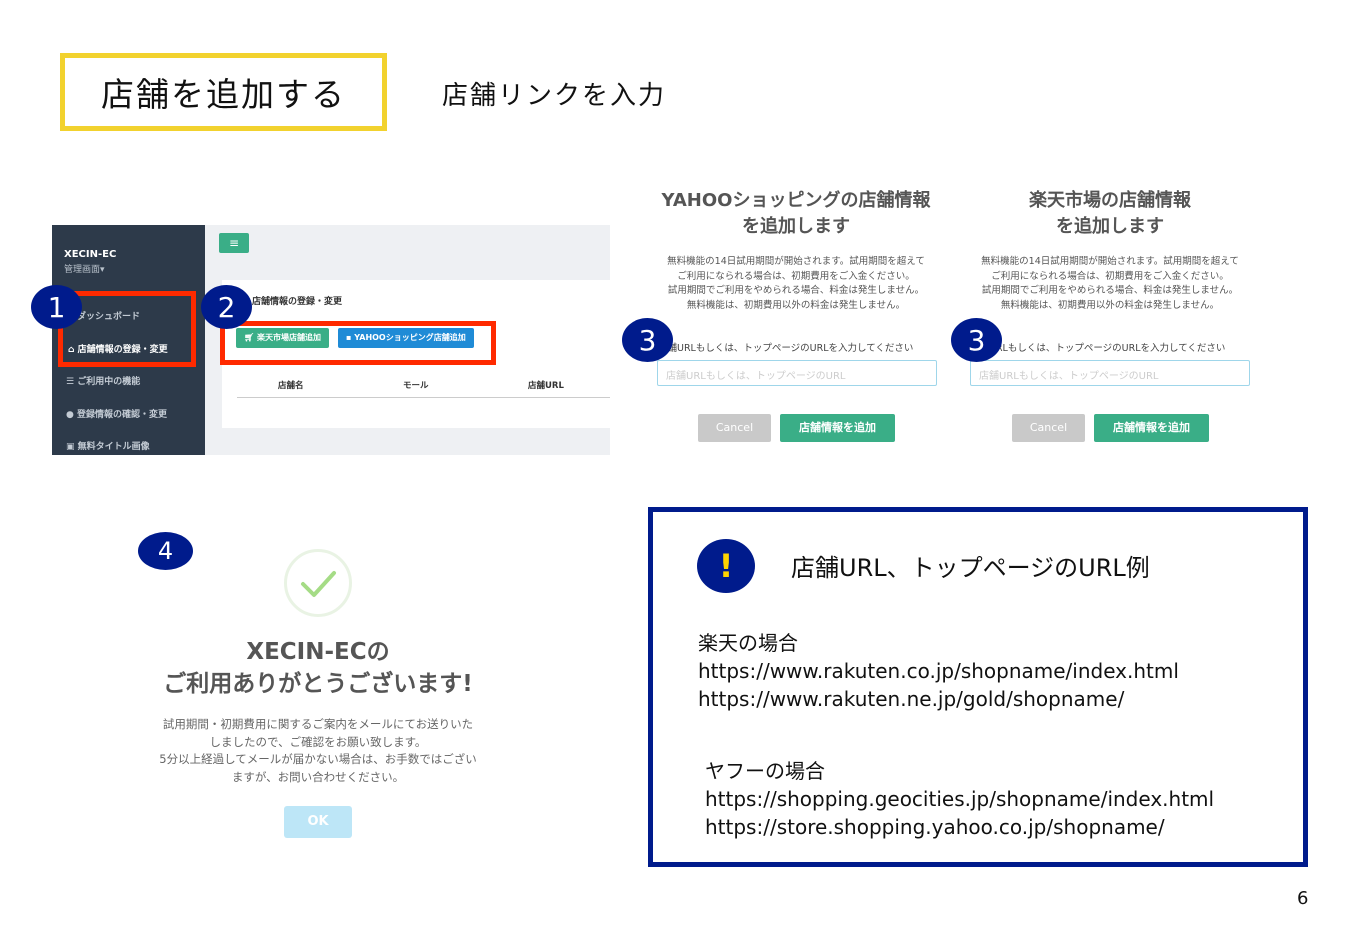 The width and height of the screenshot is (1365, 927). What do you see at coordinates (72, 447) in the screenshot?
I see `image-icon: ▣` at bounding box center [72, 447].